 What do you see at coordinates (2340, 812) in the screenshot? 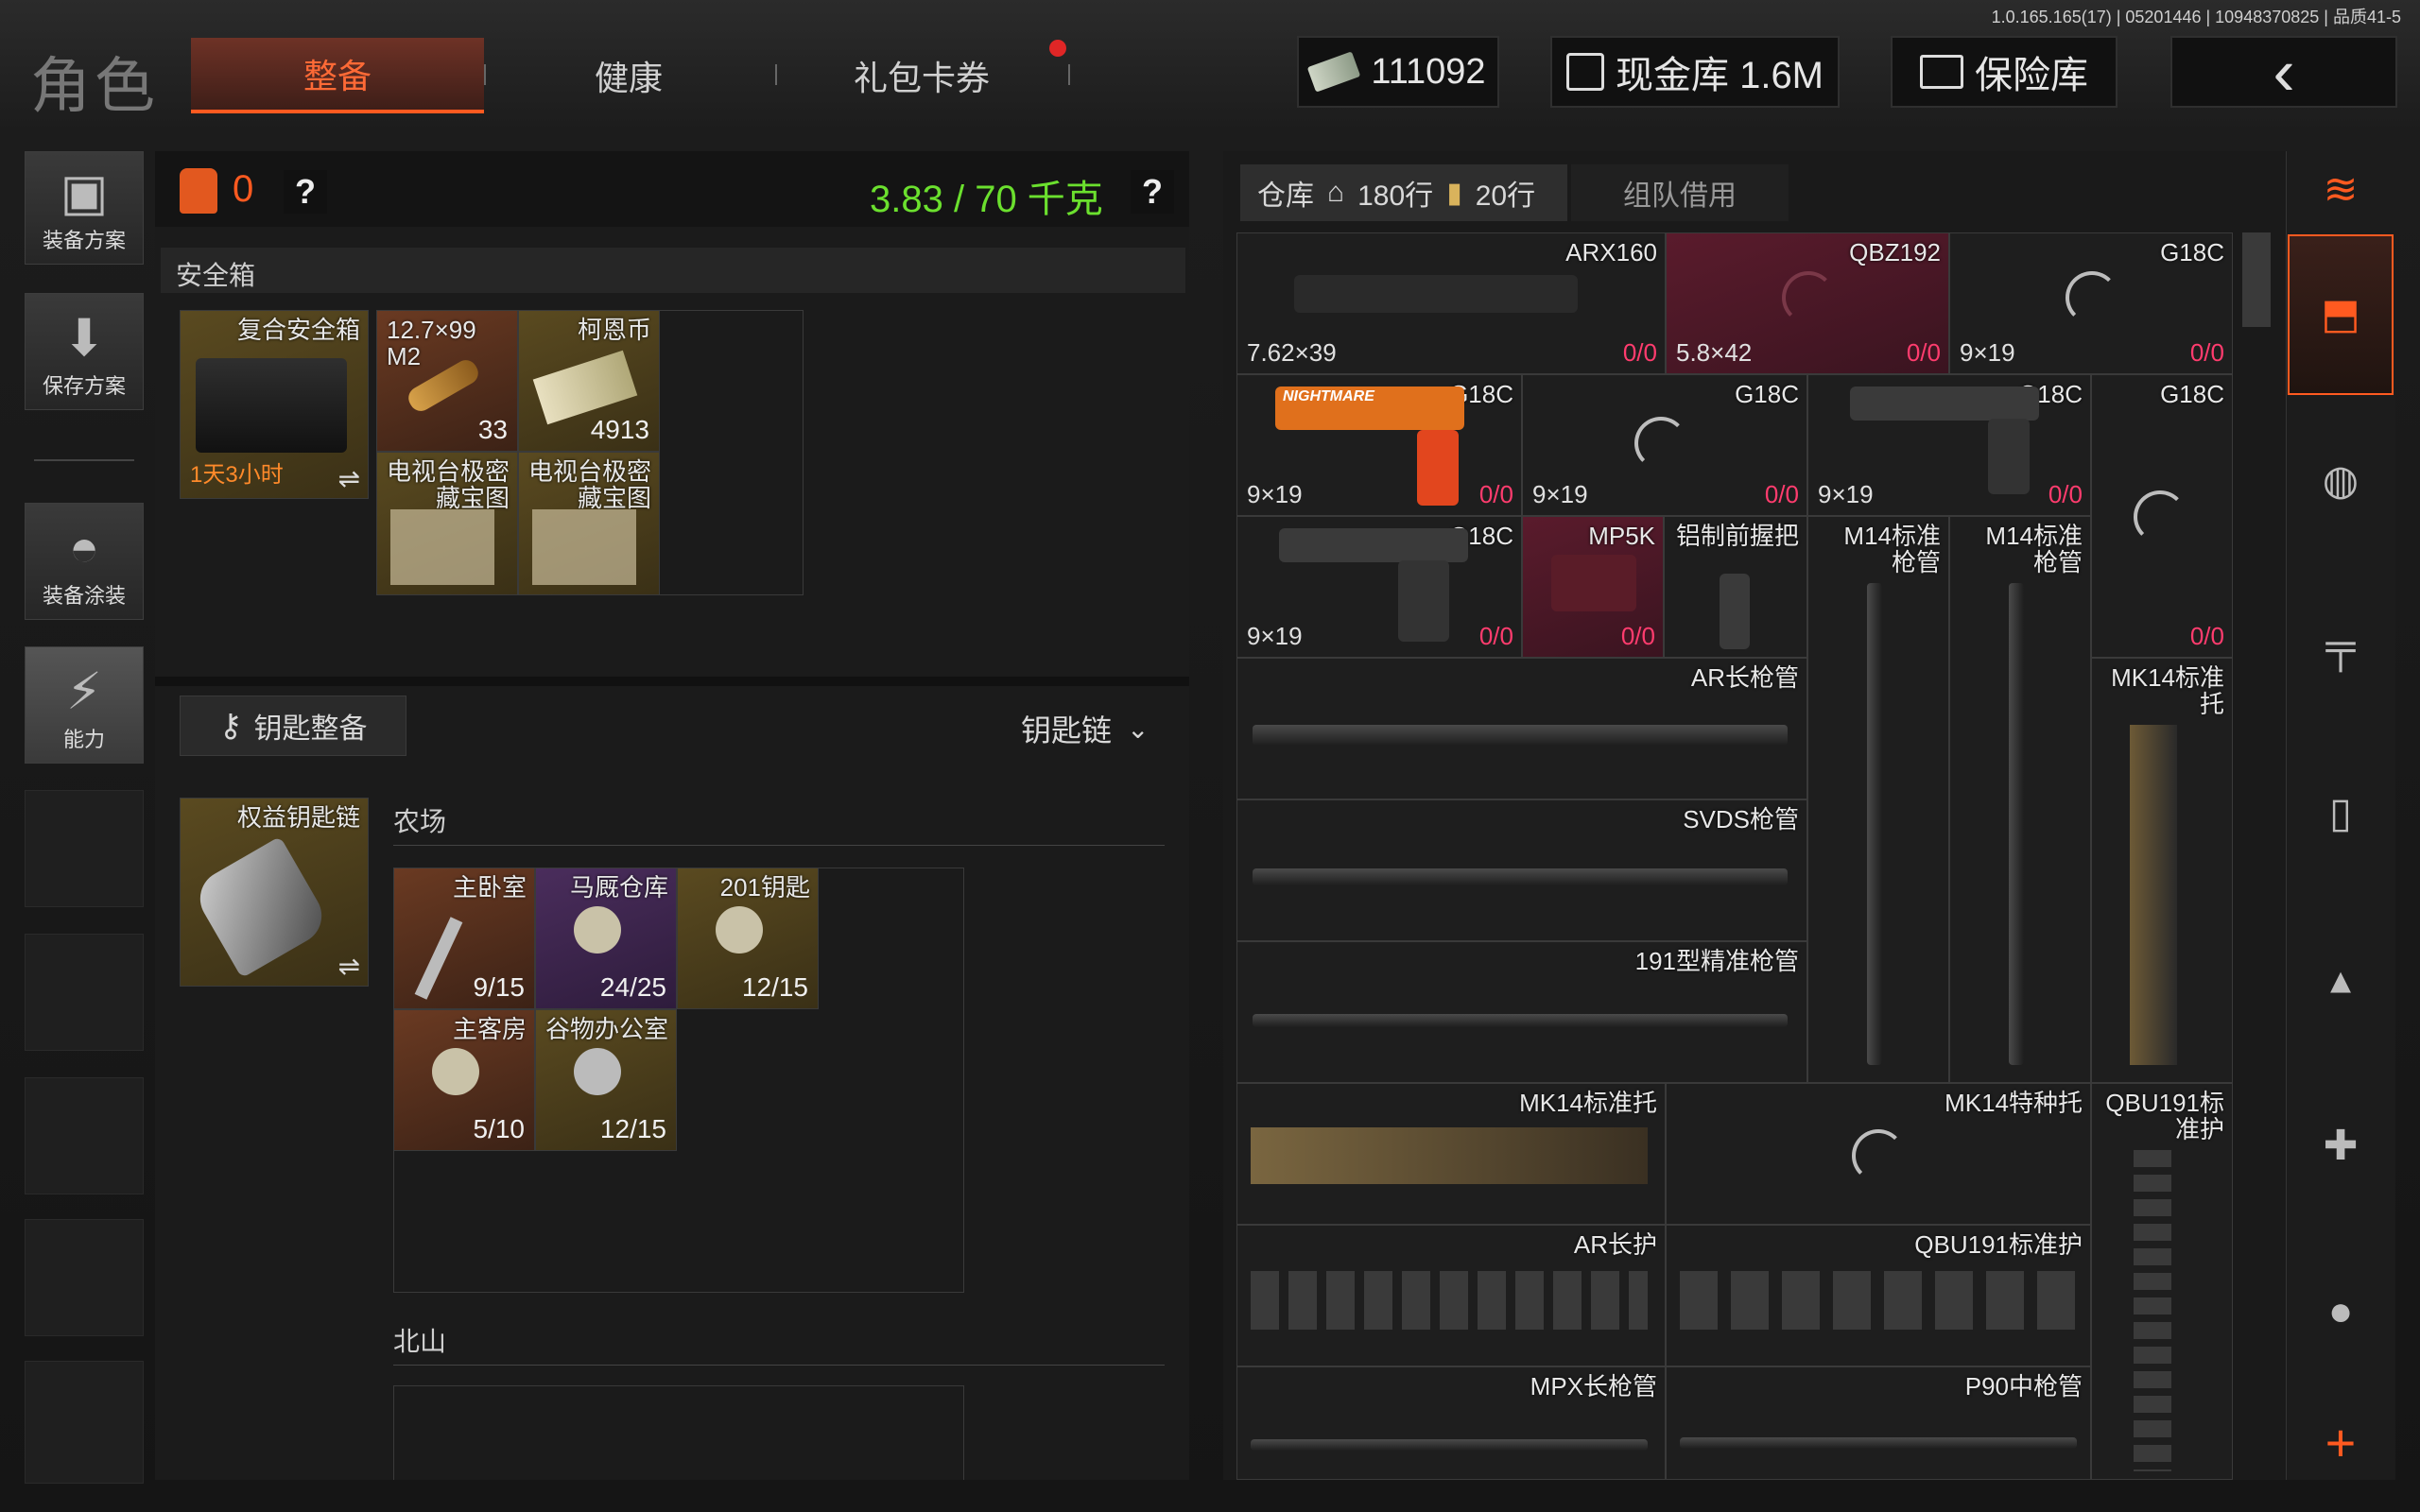
I see `magazine-icon: ▯` at bounding box center [2340, 812].